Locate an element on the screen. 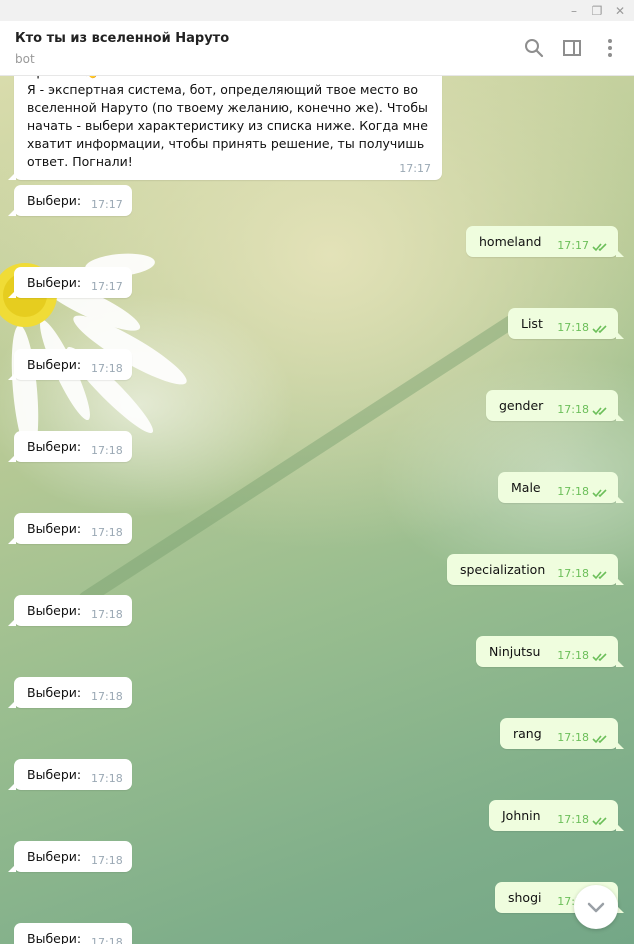 The height and width of the screenshot is (944, 634). sidebar-toggle-icon is located at coordinates (572, 48).